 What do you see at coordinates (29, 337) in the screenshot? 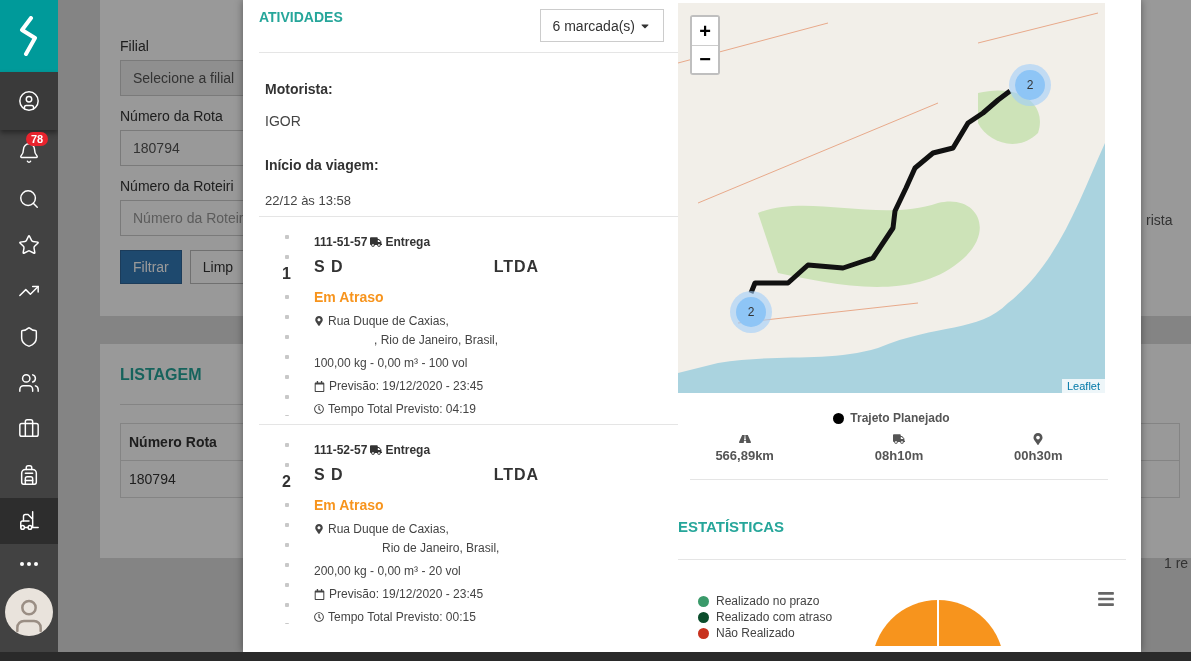
I see `shield-icon` at bounding box center [29, 337].